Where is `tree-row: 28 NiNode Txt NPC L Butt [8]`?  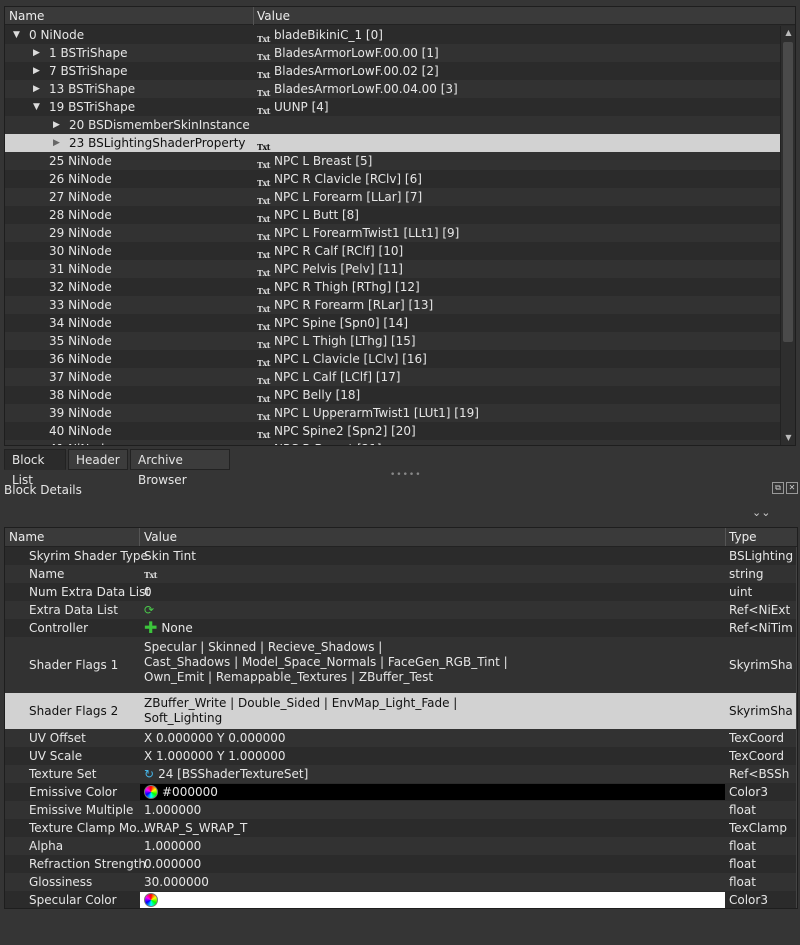
tree-row: 28 NiNode Txt NPC L Butt [8] is located at coordinates (393, 215).